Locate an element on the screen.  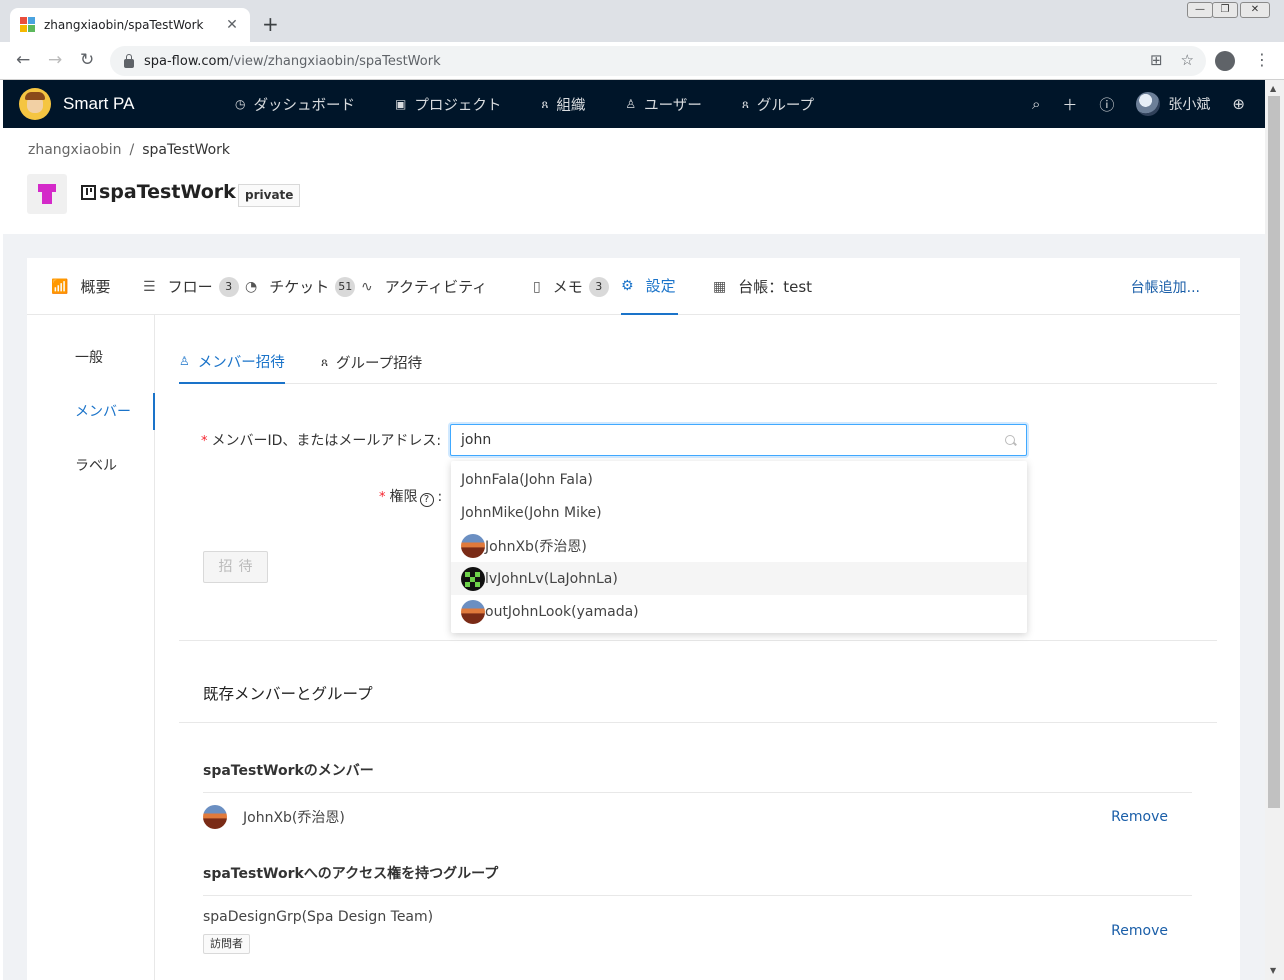
reload-icon: ↻ is located at coordinates (87, 60).